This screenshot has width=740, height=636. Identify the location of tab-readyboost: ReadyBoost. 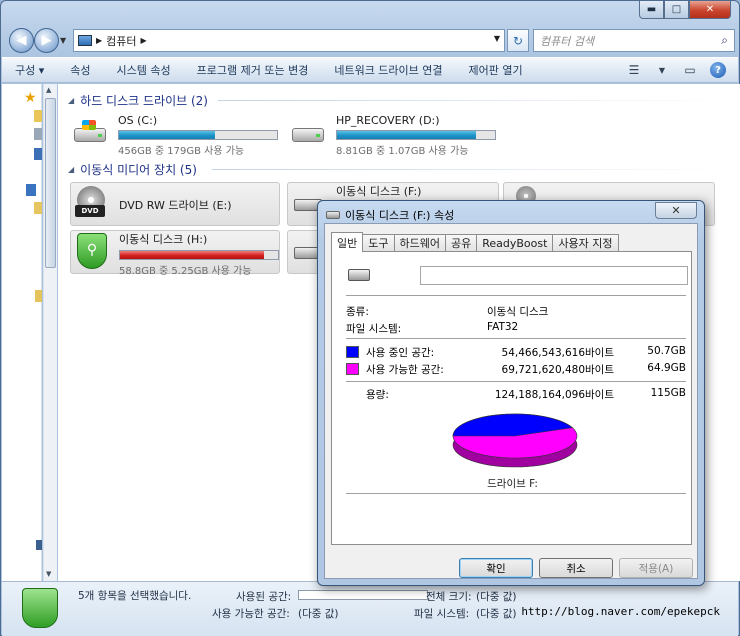
(515, 242).